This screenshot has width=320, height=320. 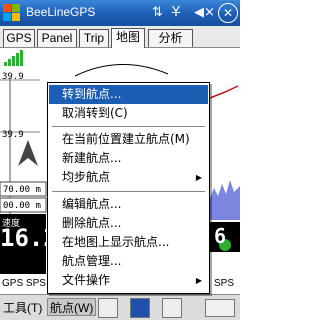 I want to click on tab-bar: GPS Panel Trip 地图 分析, so click(x=120, y=37).